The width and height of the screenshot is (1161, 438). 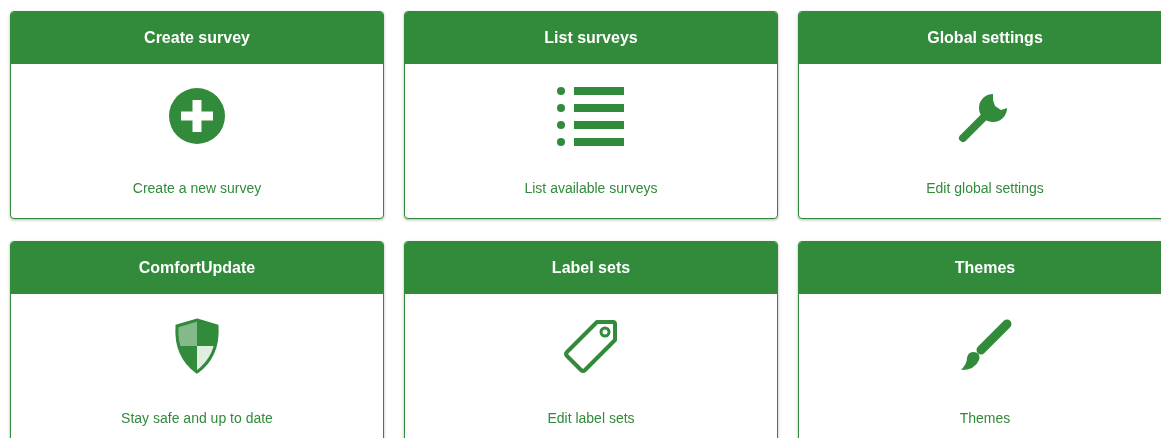 What do you see at coordinates (985, 188) in the screenshot?
I see `card-link: Edit global settings` at bounding box center [985, 188].